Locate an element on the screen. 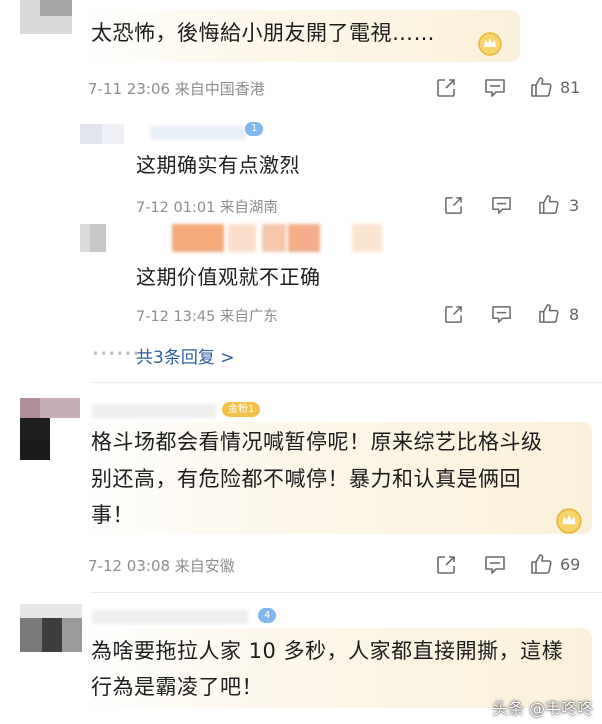  comment-meta: 7-11 23:06 来自中国香港 is located at coordinates (176, 89).